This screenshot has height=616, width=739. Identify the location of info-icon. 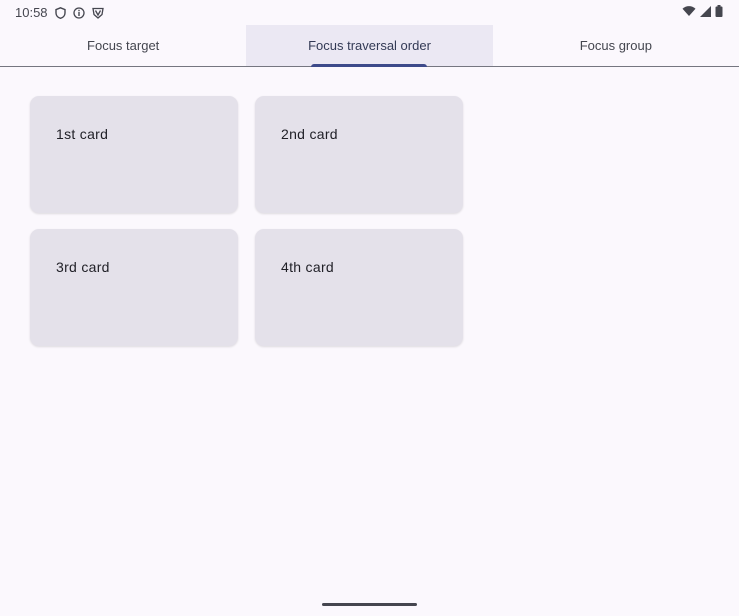
(79, 12).